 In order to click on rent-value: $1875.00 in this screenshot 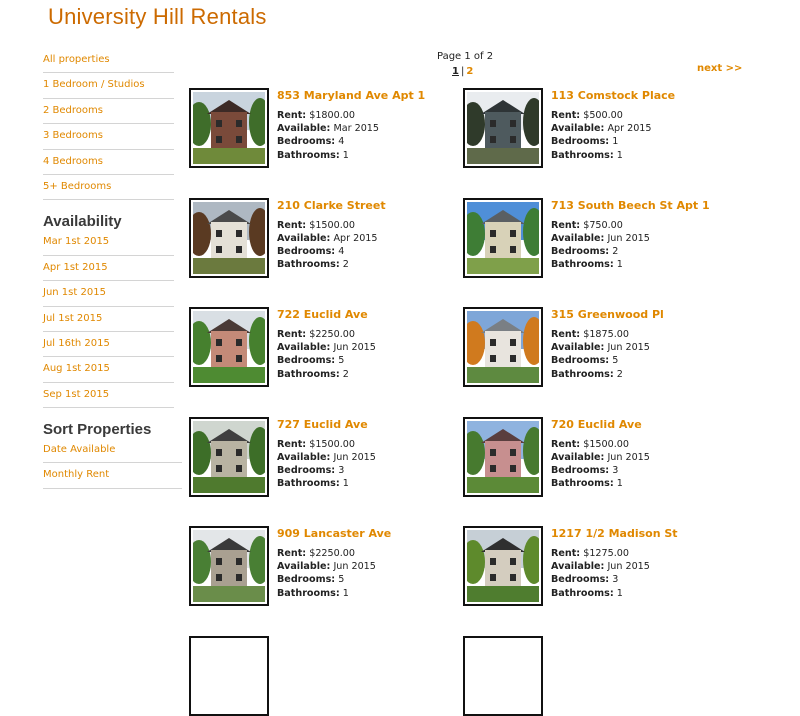, I will do `click(606, 334)`.